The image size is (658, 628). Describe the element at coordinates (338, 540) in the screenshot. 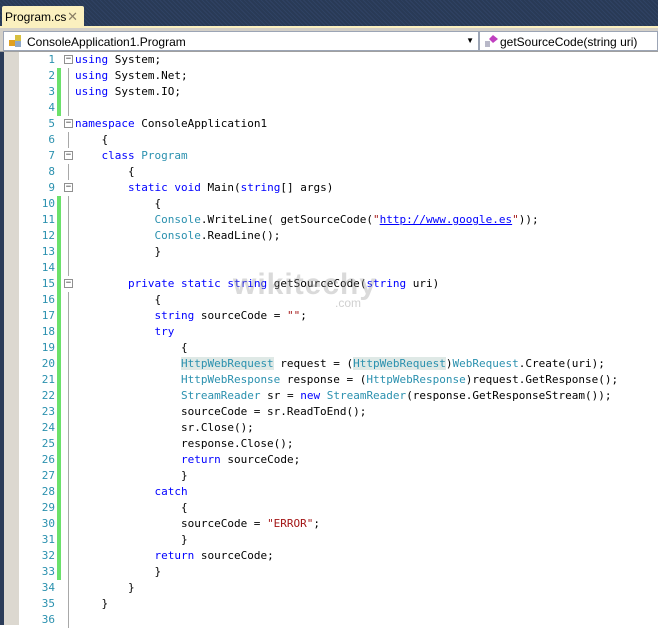

I see `code-line: 31 }` at that location.